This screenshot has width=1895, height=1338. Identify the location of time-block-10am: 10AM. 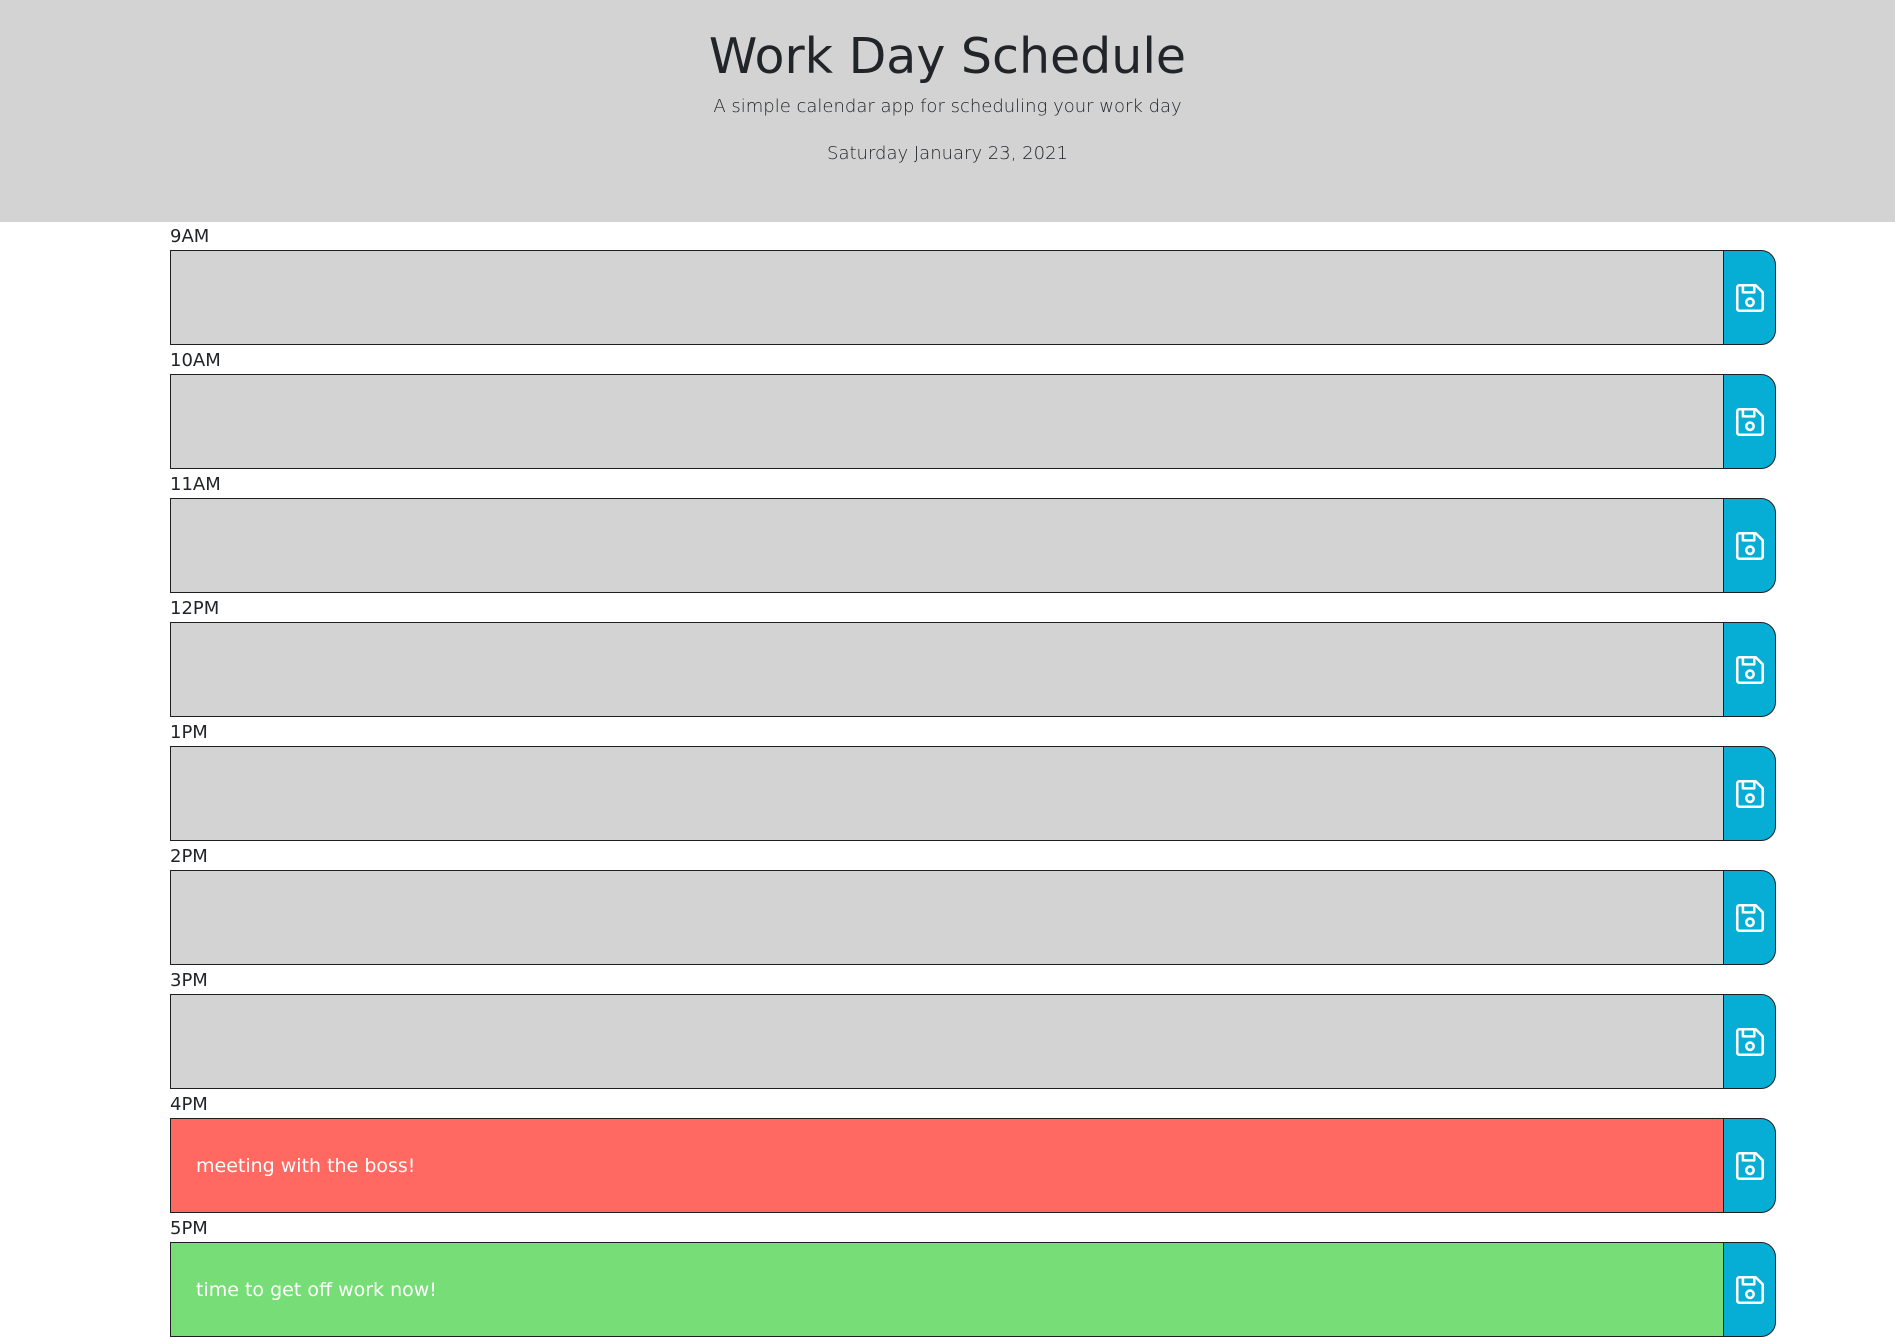
(973, 408).